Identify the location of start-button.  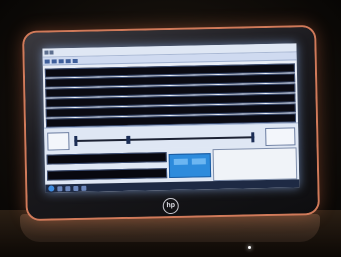
(51, 188).